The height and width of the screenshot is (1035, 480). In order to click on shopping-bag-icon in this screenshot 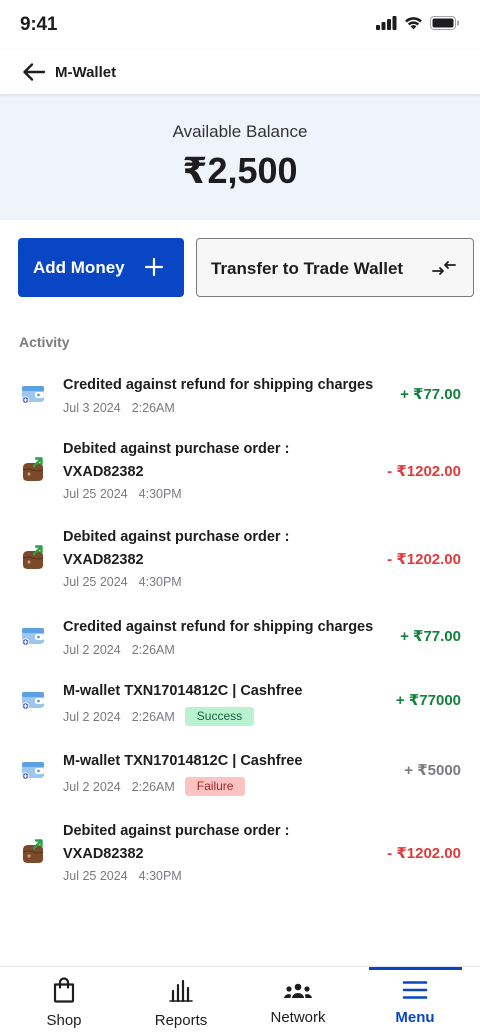, I will do `click(64, 990)`.